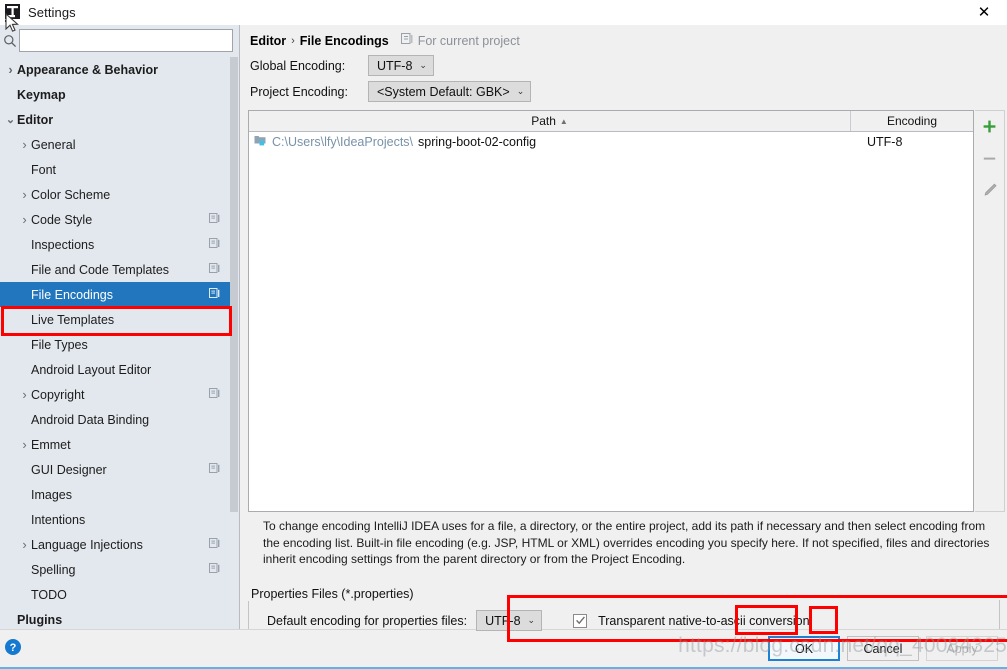  I want to click on cancel-button: Cancel, so click(883, 648).